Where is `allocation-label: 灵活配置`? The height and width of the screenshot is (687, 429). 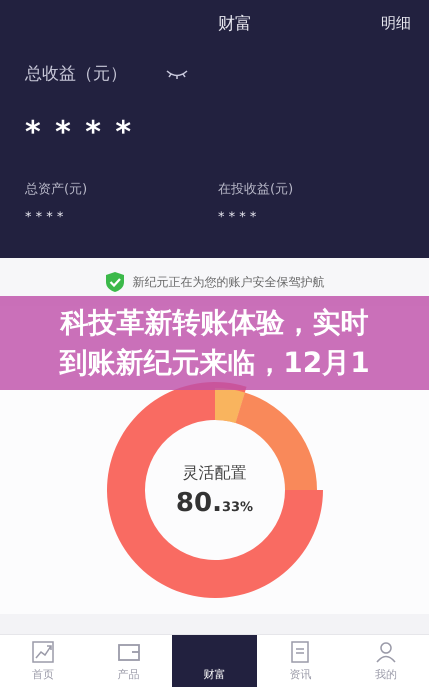 allocation-label: 灵活配置 is located at coordinates (214, 473).